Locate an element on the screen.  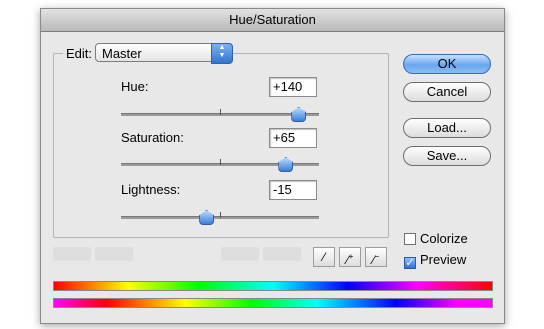
lightness-slider-center-tick is located at coordinates (220, 215).